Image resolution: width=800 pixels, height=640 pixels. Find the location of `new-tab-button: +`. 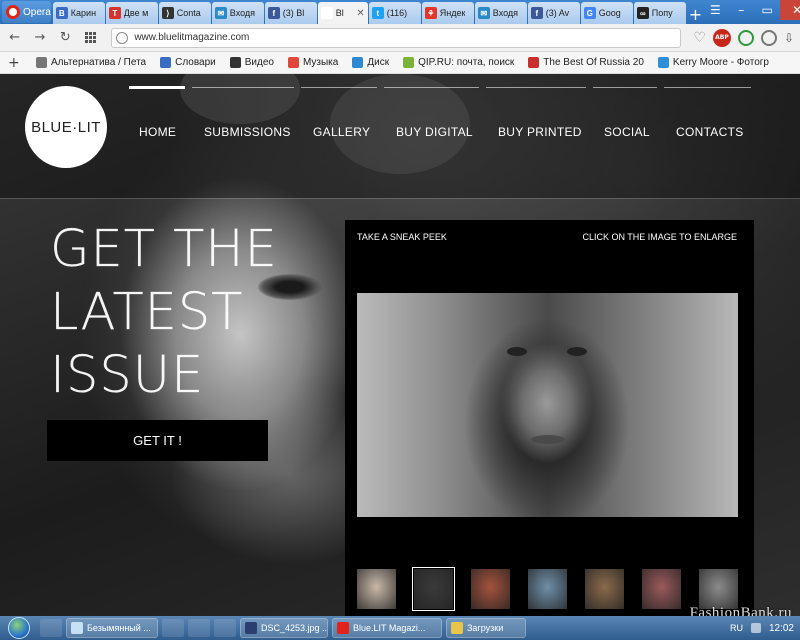

new-tab-button: + is located at coordinates (695, 14).